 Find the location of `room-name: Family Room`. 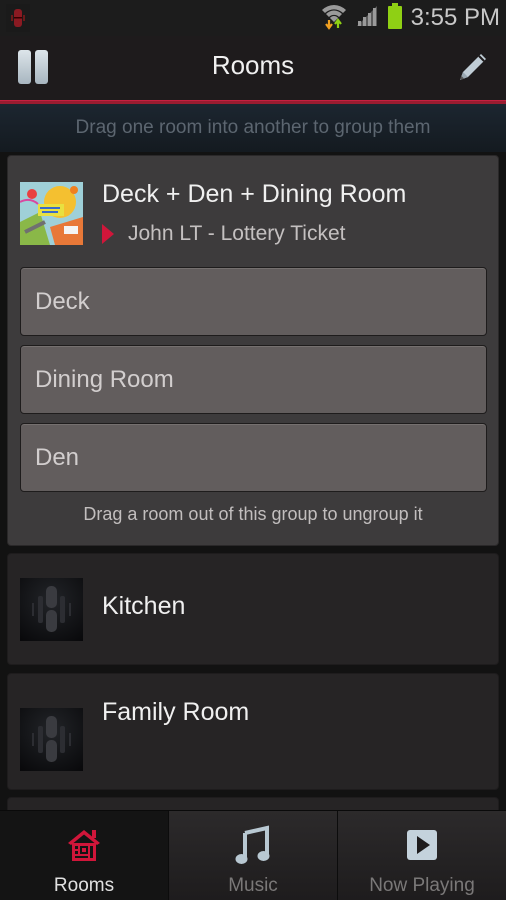

room-name: Family Room is located at coordinates (176, 712).